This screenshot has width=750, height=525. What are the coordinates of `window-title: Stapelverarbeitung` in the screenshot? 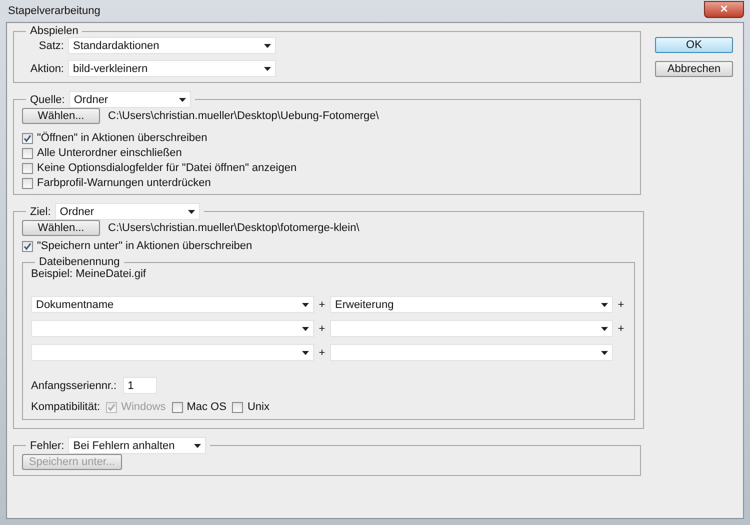 It's located at (53, 11).